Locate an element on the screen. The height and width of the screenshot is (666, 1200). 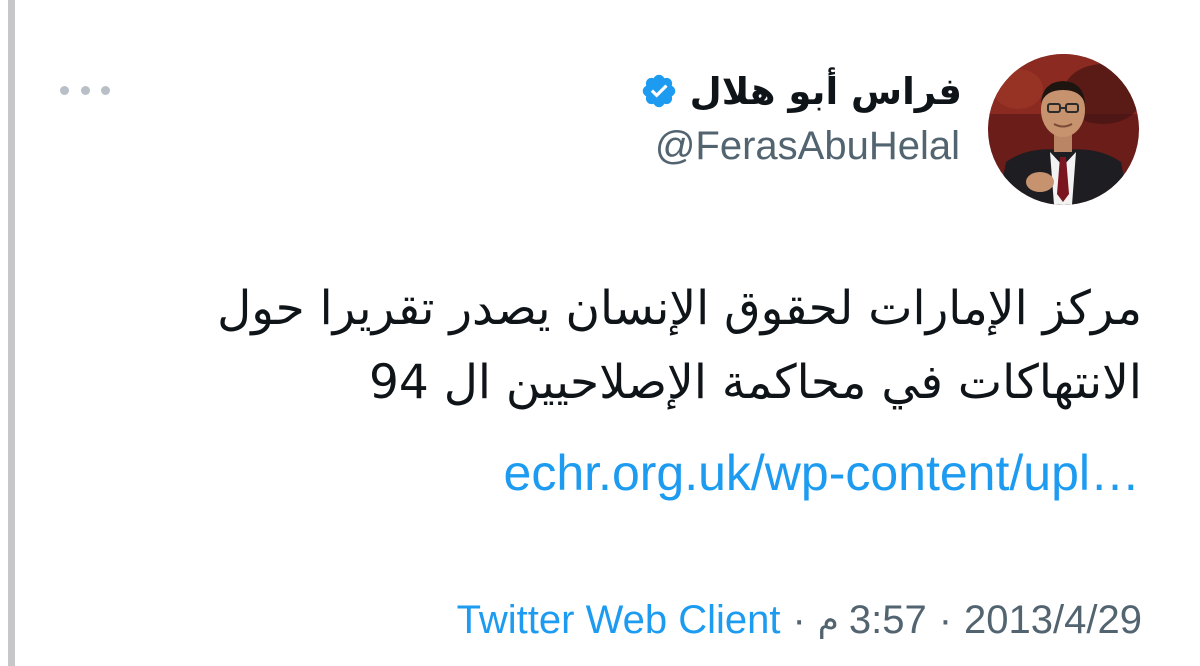
tweet-ampm: م is located at coordinates (828, 620).